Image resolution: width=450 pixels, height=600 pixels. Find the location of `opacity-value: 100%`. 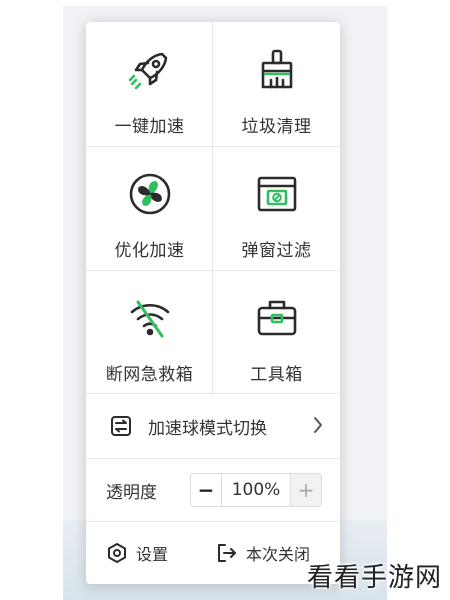

opacity-value: 100% is located at coordinates (256, 490).